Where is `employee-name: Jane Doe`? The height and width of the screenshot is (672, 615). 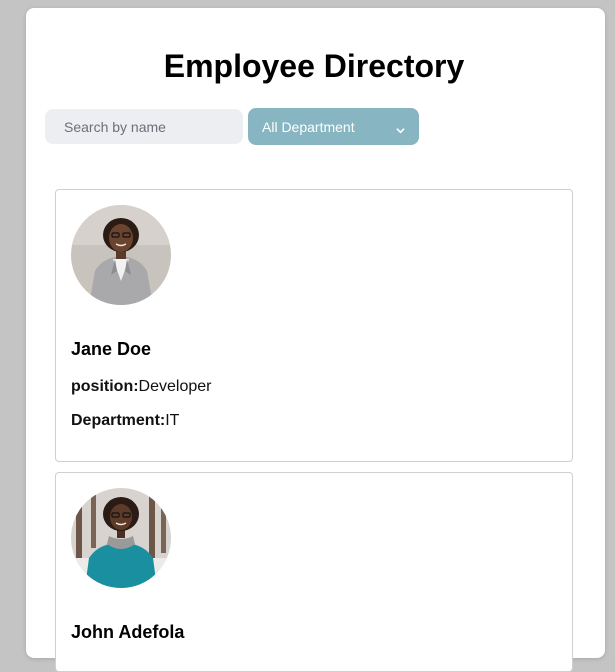 employee-name: Jane Doe is located at coordinates (111, 349).